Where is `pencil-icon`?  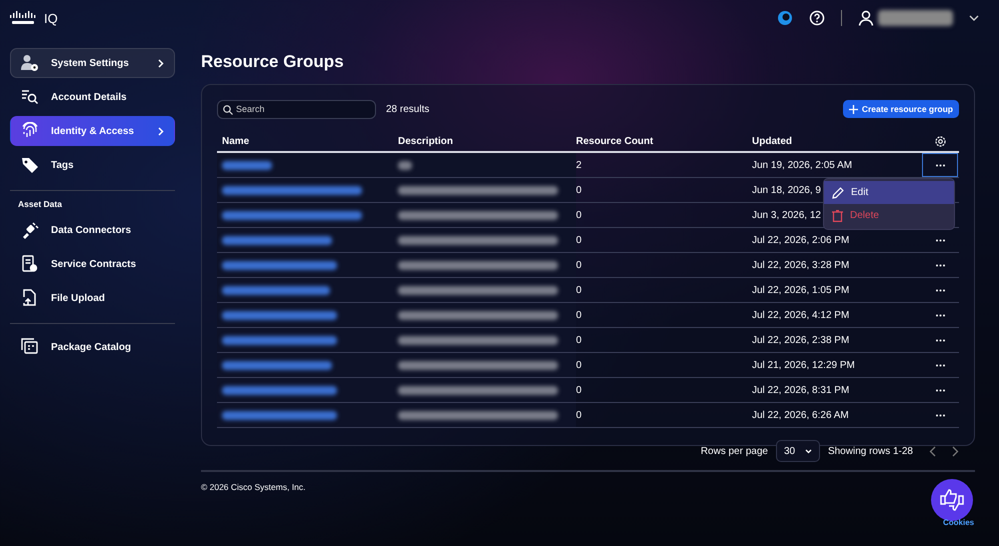
pencil-icon is located at coordinates (838, 192).